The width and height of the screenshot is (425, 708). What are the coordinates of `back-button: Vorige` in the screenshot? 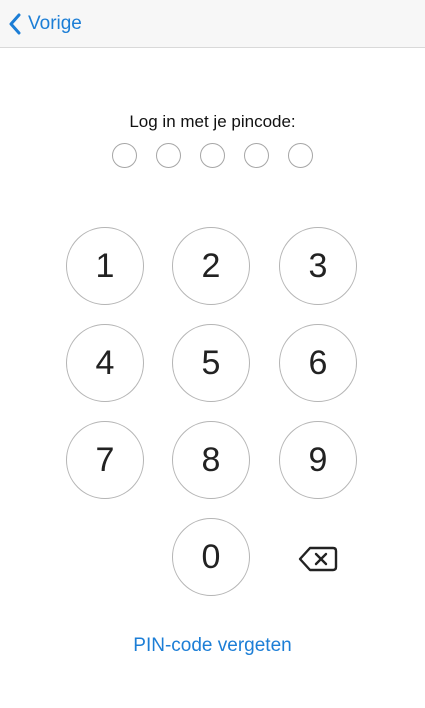 It's located at (45, 24).